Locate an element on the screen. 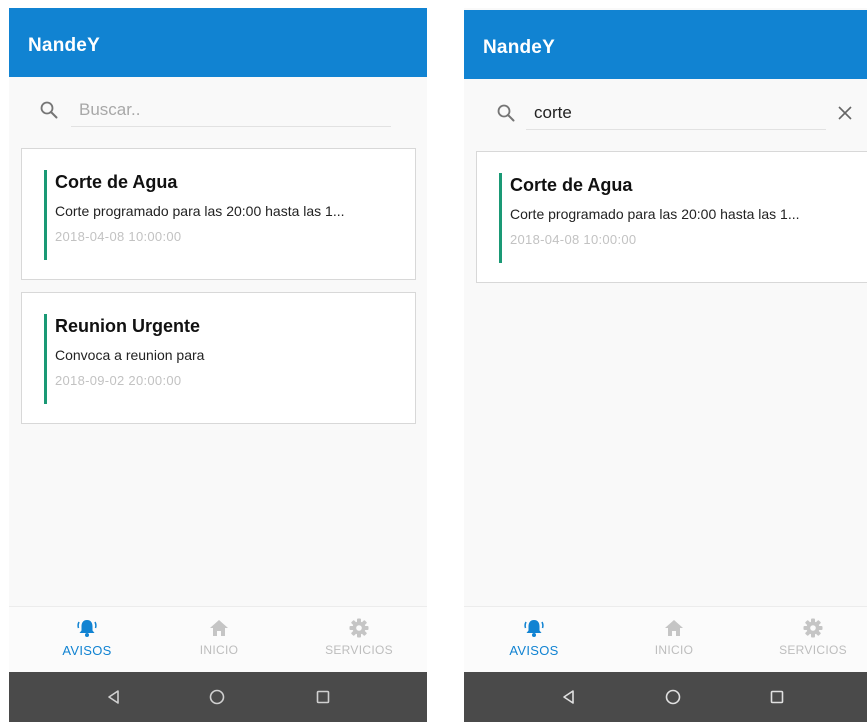 This screenshot has height=722, width=867. notice-date: 2018-09-02 20:00:00 is located at coordinates (118, 380).